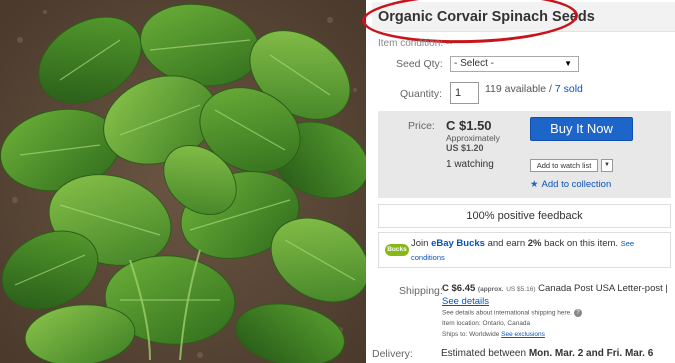 This screenshot has width=675, height=363. I want to click on shipping-approx: (approx., so click(490, 289).